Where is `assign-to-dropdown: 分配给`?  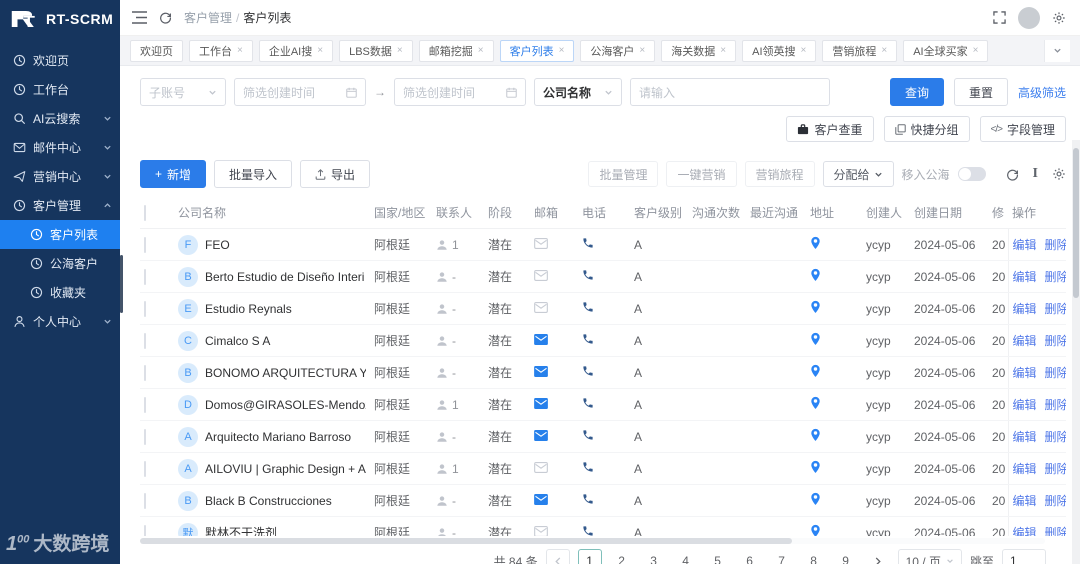
assign-to-dropdown: 分配给 is located at coordinates (858, 174).